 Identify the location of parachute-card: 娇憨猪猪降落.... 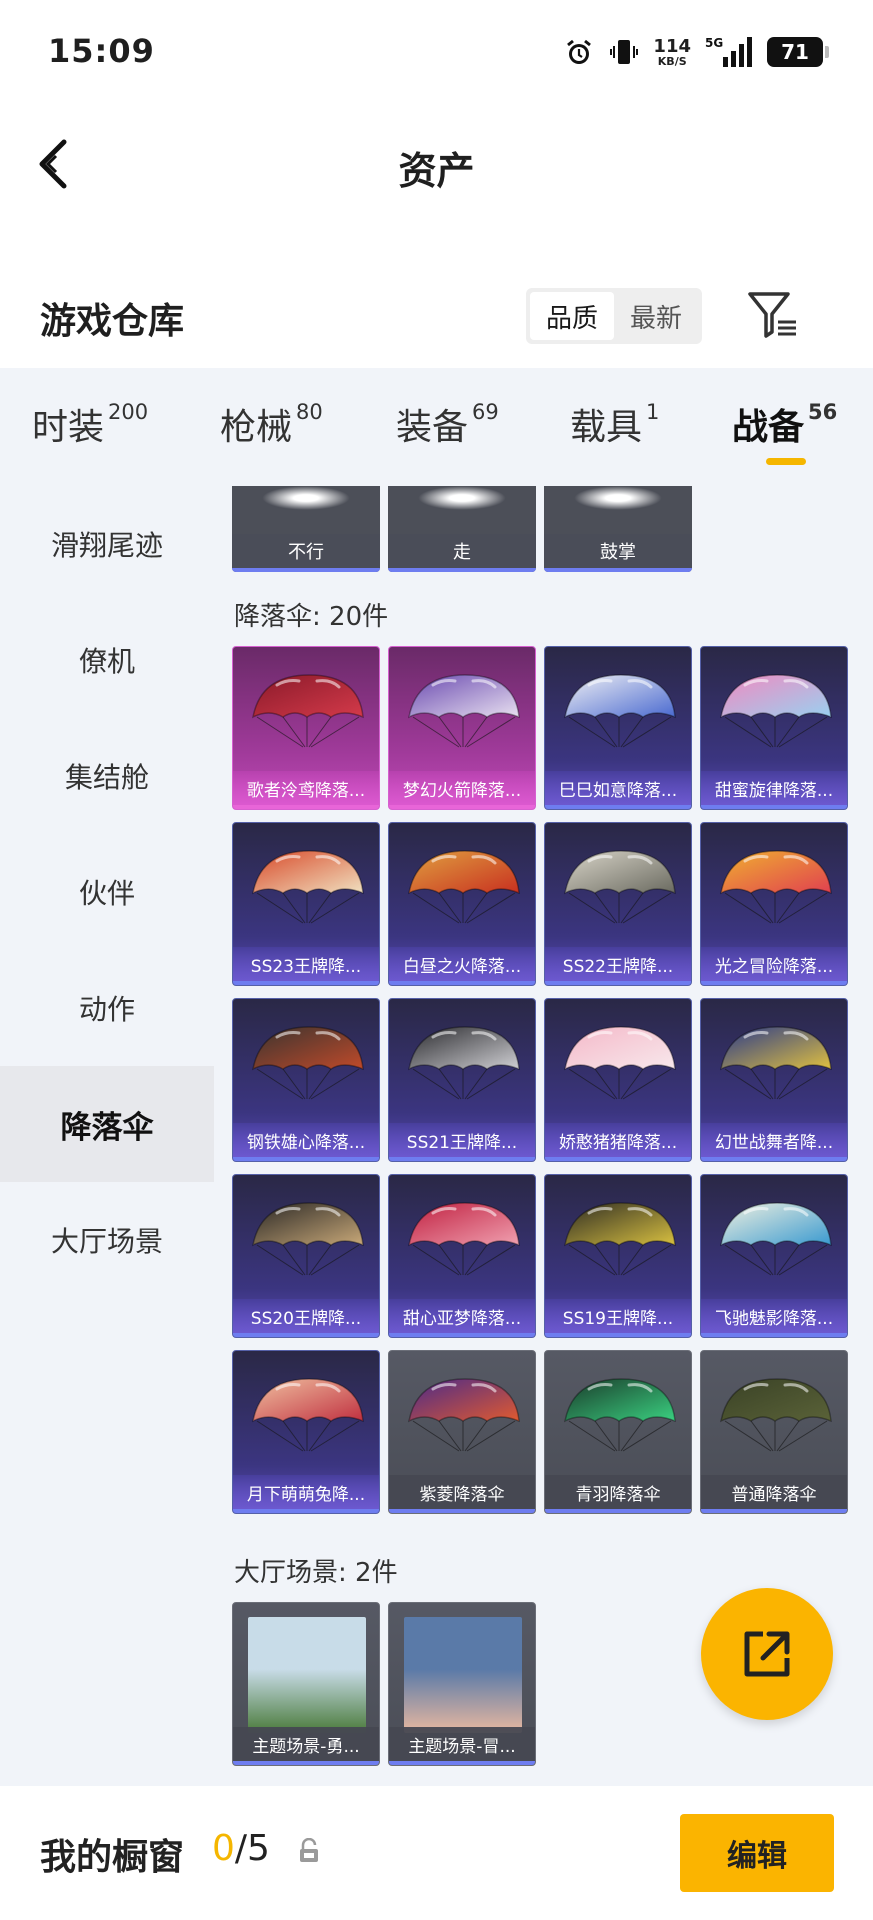
(618, 1080).